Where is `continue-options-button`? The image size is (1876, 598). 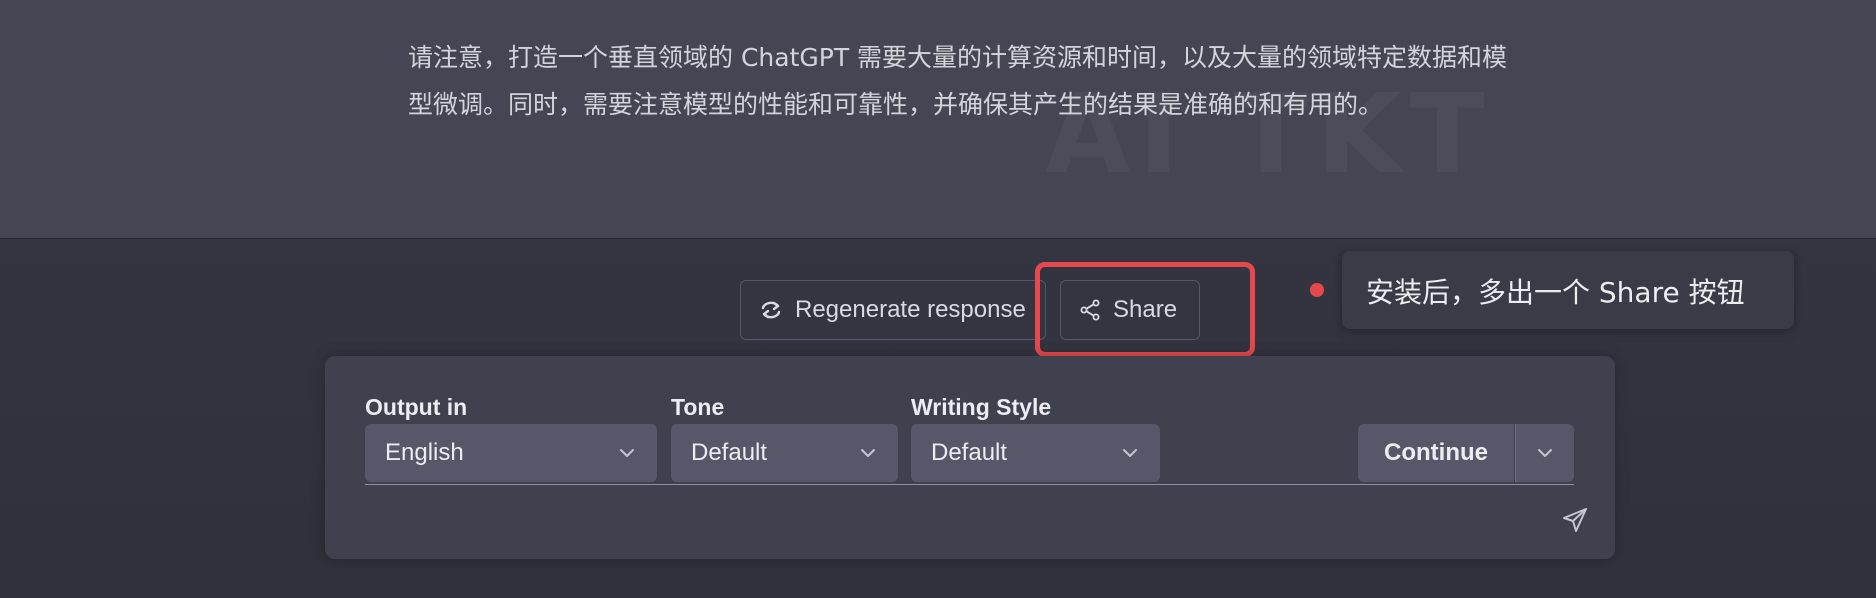
continue-options-button is located at coordinates (1544, 453).